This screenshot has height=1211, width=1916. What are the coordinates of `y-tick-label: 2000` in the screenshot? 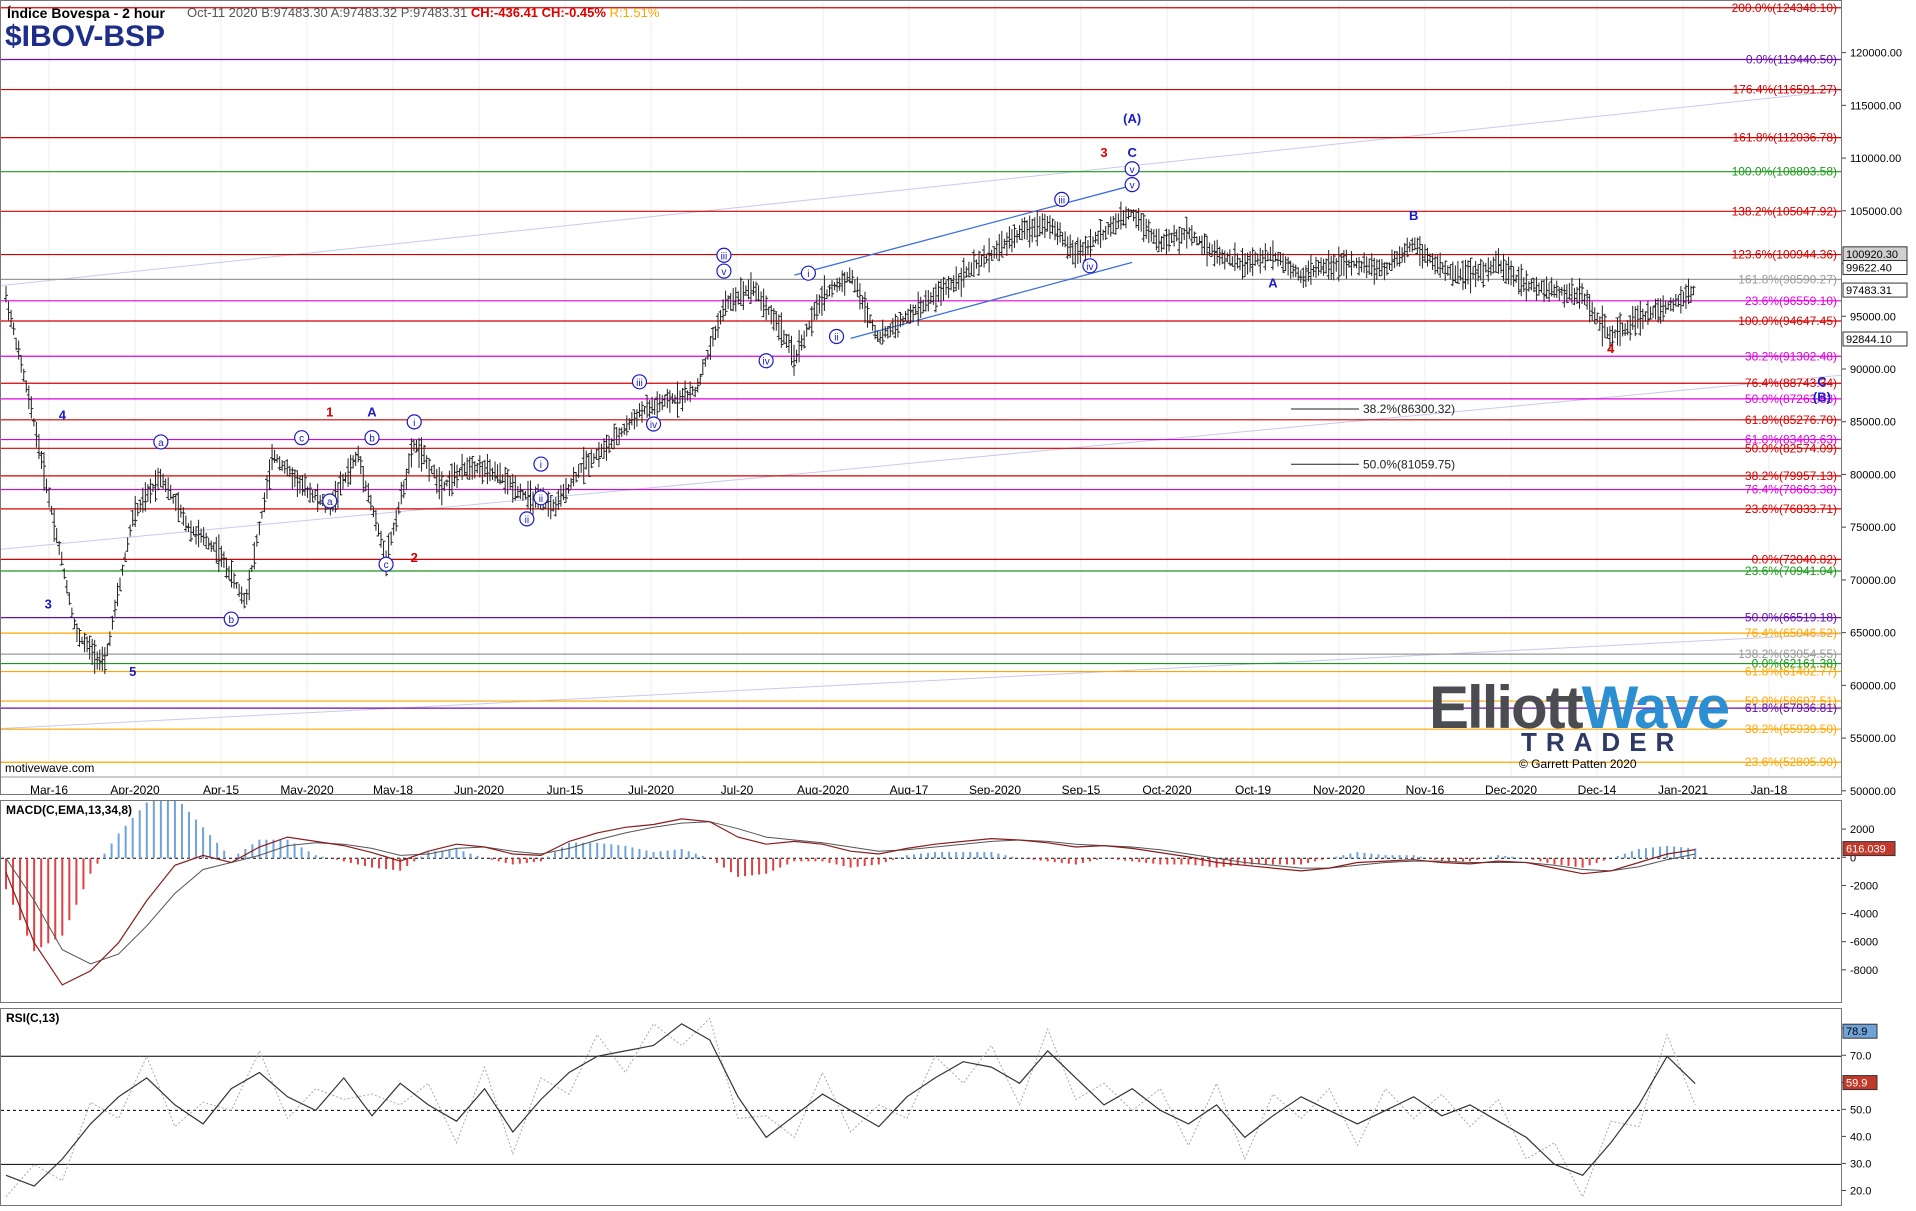 It's located at (1862, 830).